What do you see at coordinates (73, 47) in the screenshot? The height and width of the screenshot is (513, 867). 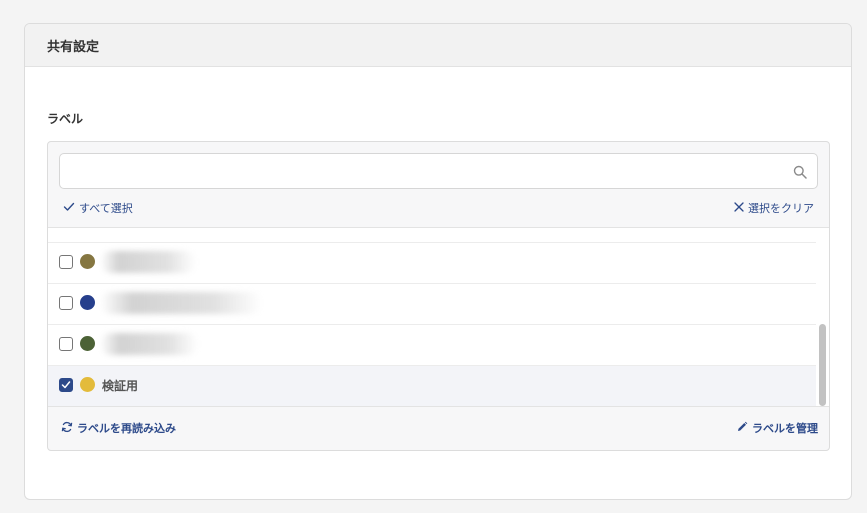 I see `section-title: 共有設定` at bounding box center [73, 47].